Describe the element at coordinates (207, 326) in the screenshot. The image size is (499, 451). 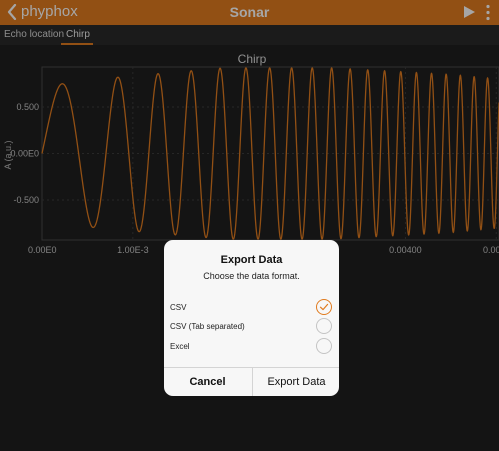
I see `format-option-label: CSV (Tab separated)` at that location.